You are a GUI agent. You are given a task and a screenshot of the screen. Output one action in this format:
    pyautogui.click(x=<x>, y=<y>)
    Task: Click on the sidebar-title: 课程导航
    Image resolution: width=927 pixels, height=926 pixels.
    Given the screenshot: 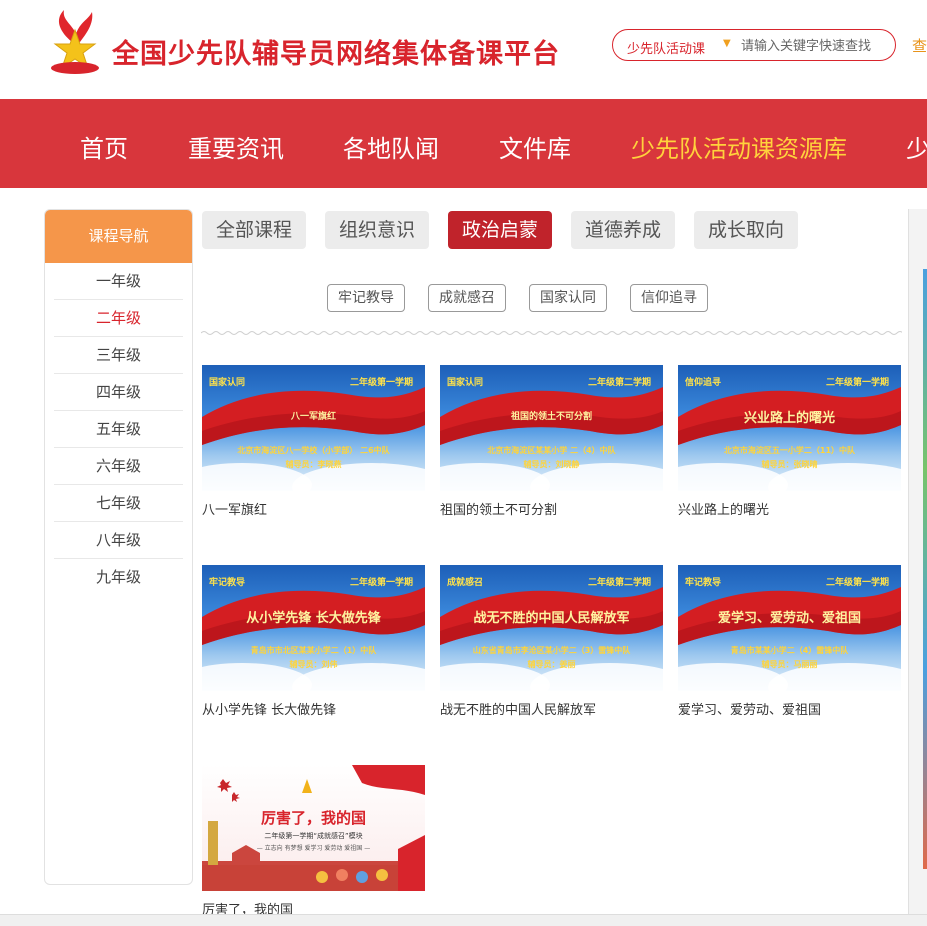 What is the action you would take?
    pyautogui.click(x=118, y=236)
    